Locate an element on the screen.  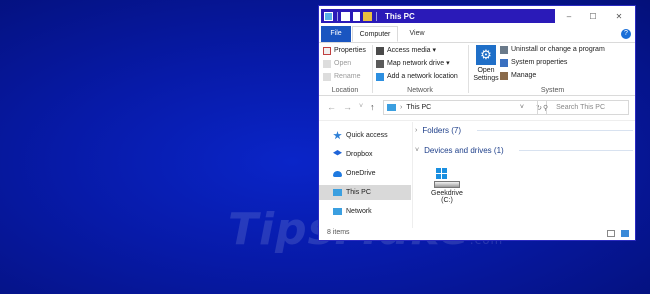
folders-group-header: › Folders (7) is located at coordinates (438, 130).